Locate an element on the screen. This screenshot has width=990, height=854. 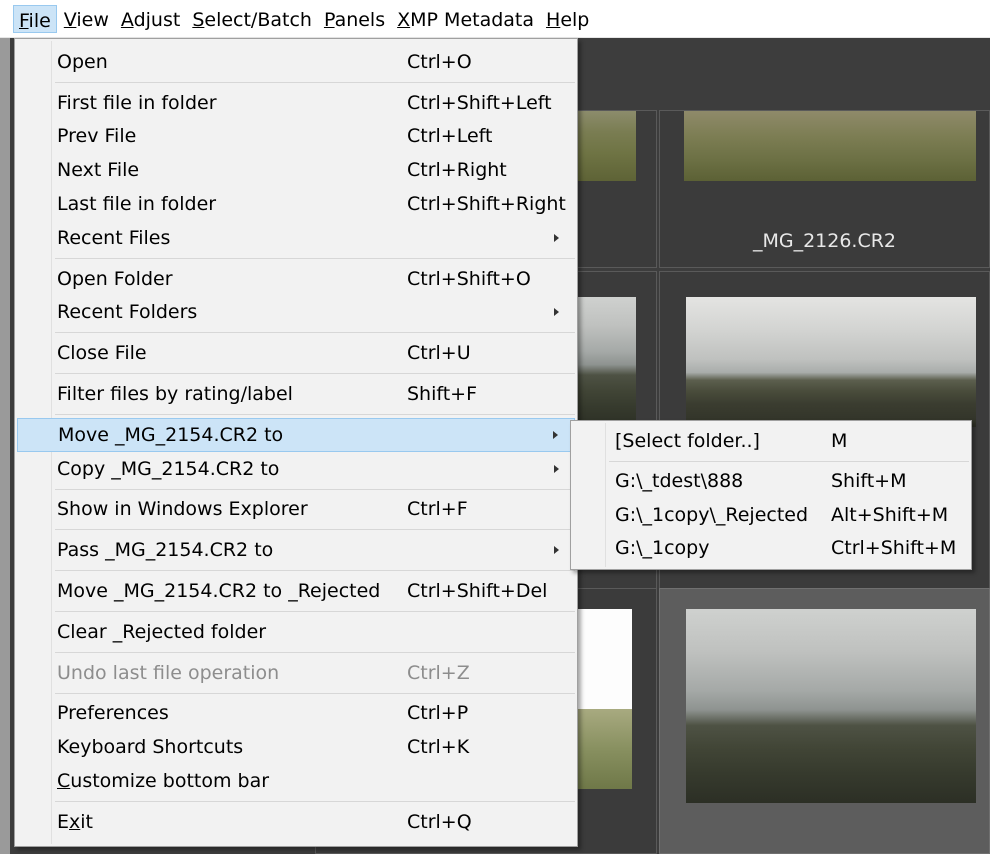
menu-item-prev-file: Prev File Ctrl+Left is located at coordinates (296, 137).